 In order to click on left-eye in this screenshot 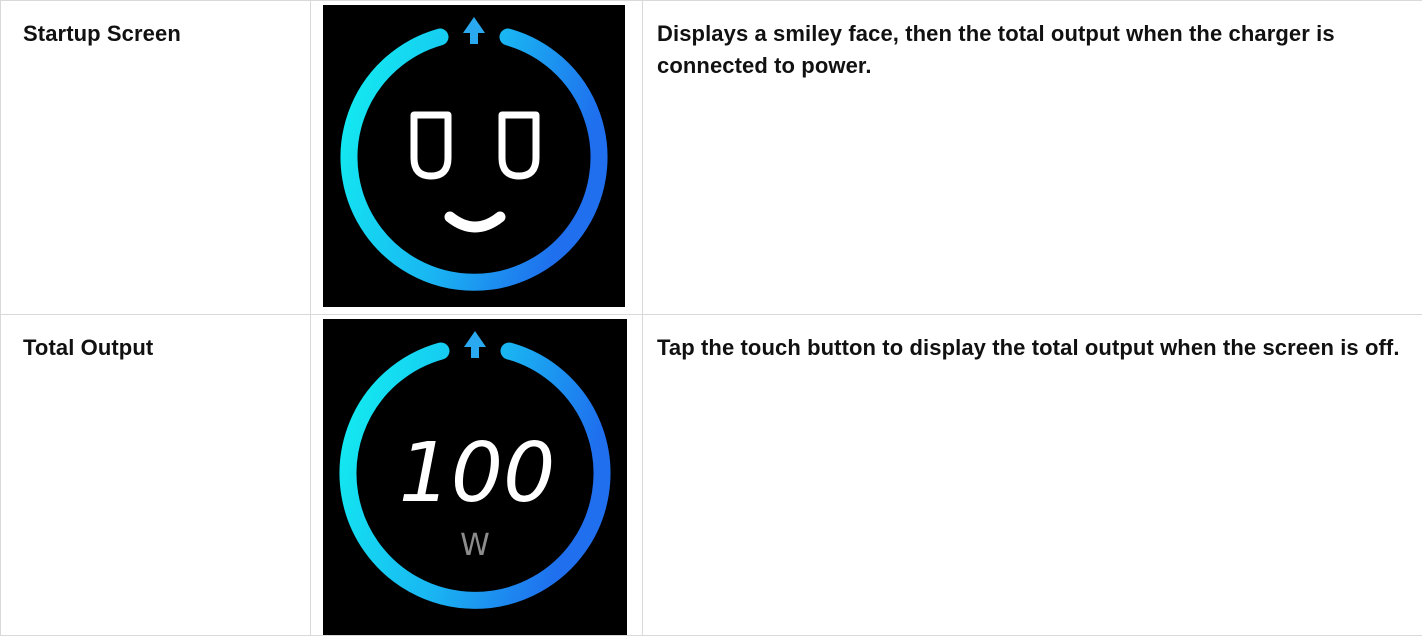, I will do `click(431, 145)`.